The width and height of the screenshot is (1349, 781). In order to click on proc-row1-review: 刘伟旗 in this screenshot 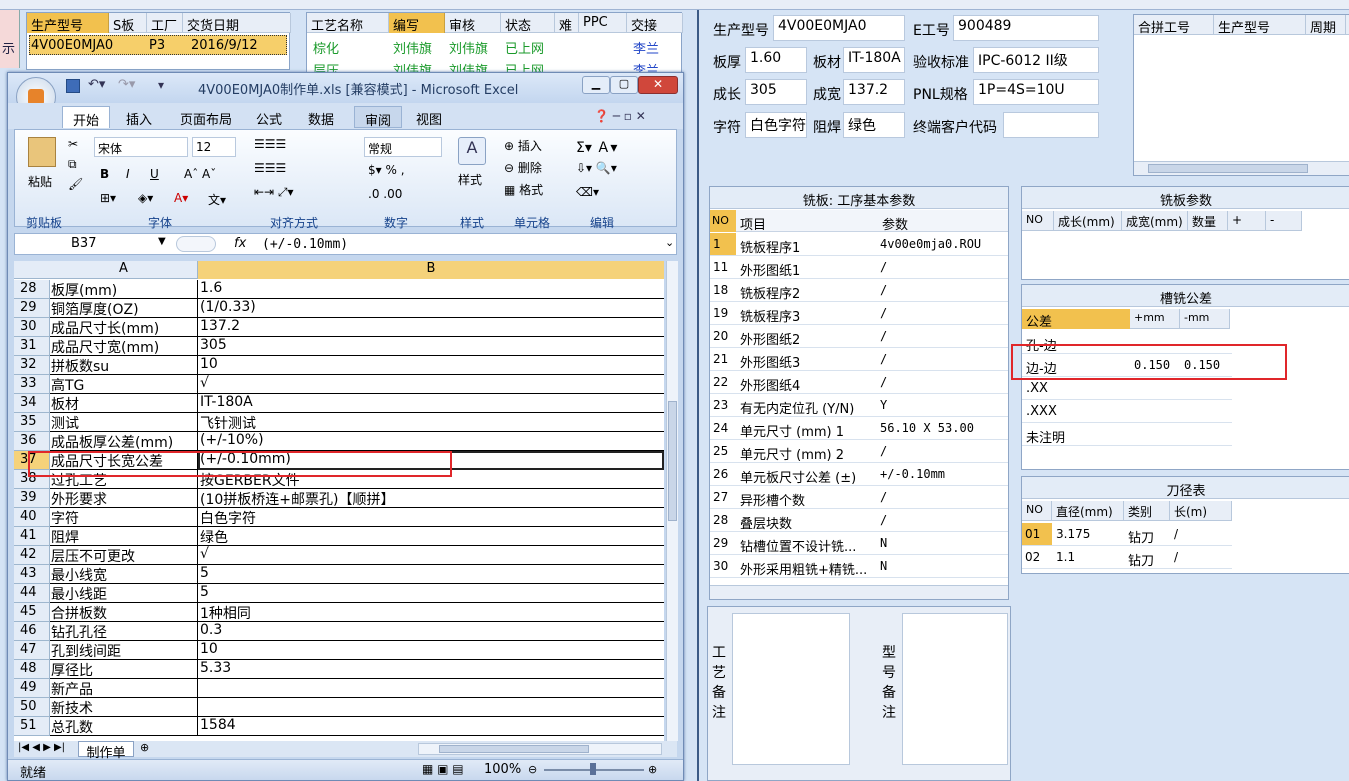, I will do `click(468, 47)`.